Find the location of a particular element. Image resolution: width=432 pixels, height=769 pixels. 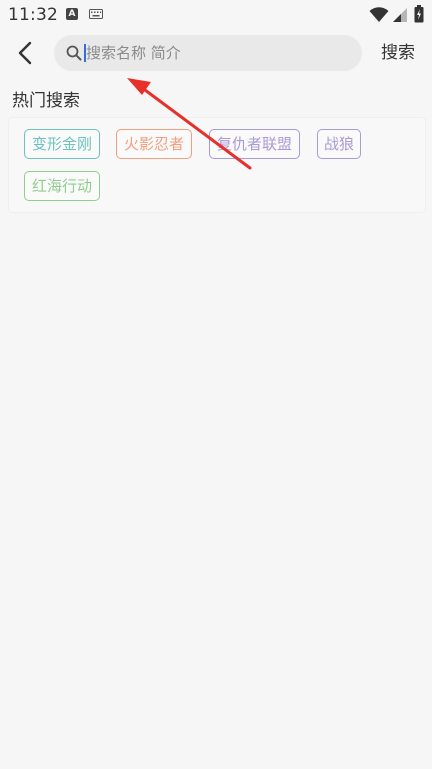

chevron-left-icon is located at coordinates (25, 53).